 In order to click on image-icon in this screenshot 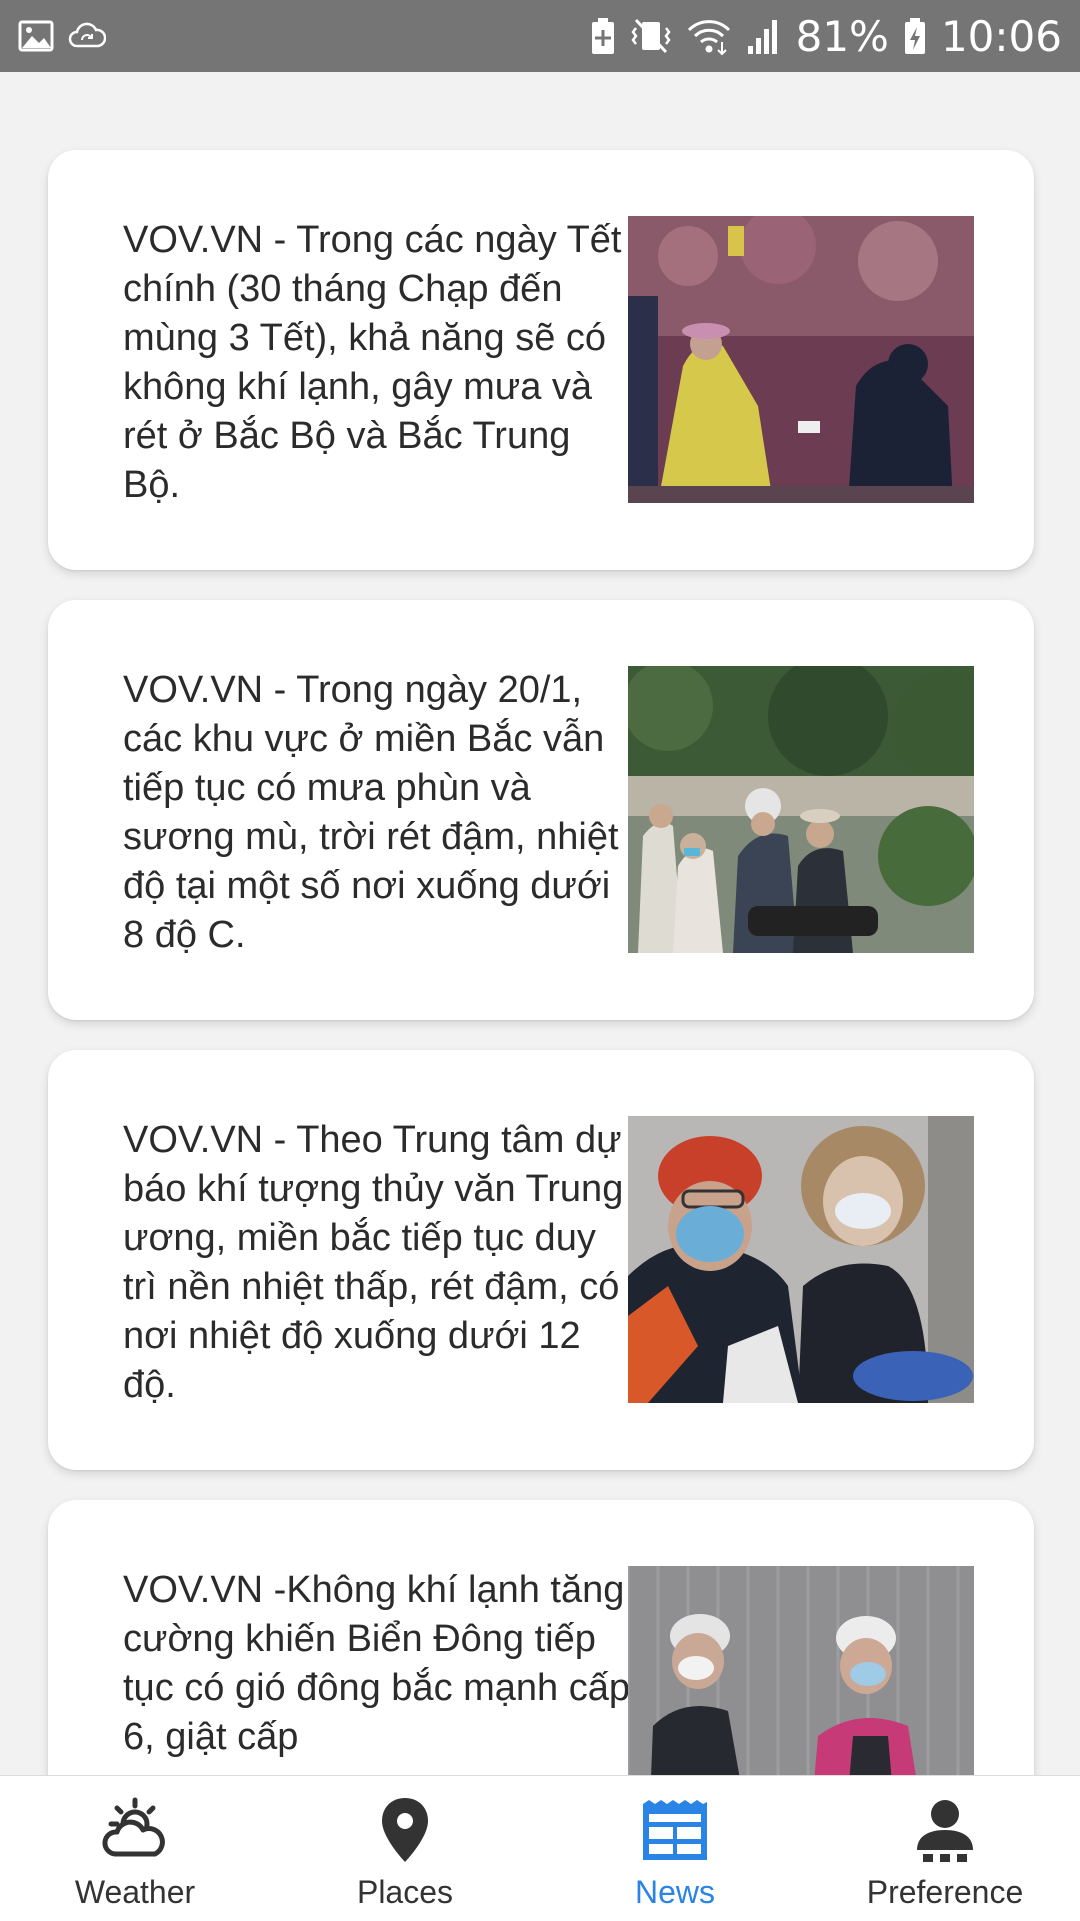, I will do `click(36, 36)`.